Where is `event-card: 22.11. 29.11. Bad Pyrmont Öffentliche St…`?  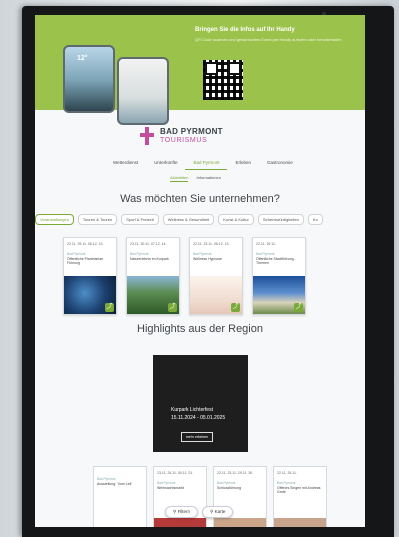
event-card: 22.11. 29.11. Bad Pyrmont Öffentliche St… is located at coordinates (279, 276).